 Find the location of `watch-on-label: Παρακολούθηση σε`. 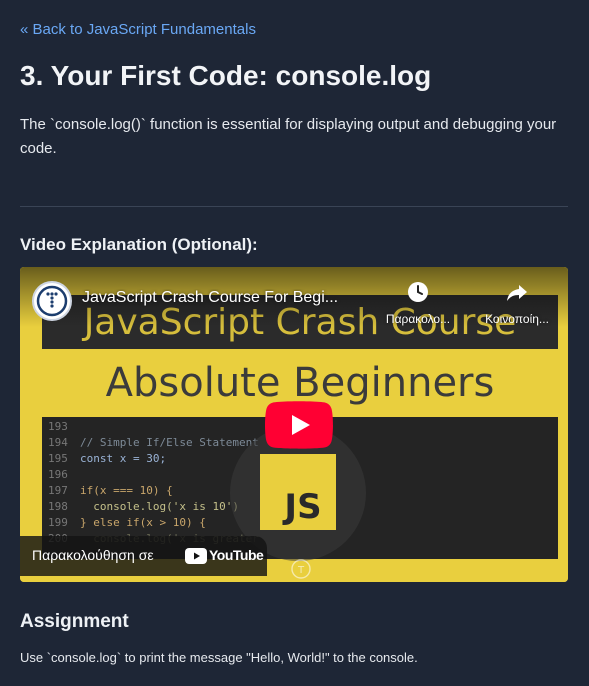

watch-on-label: Παρακολούθηση σε is located at coordinates (93, 555).